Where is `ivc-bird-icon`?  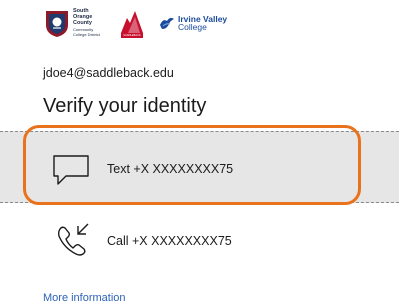 ivc-bird-icon is located at coordinates (167, 23).